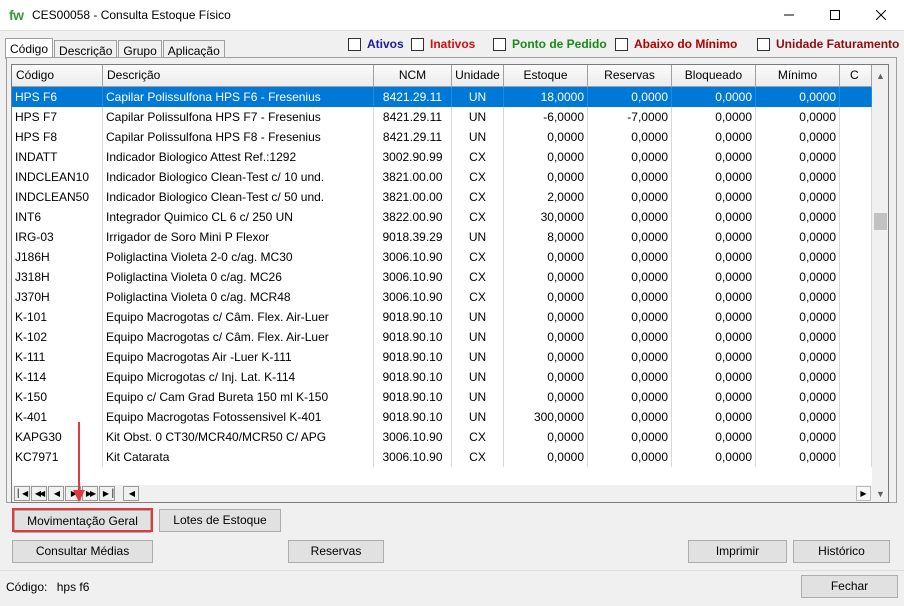 This screenshot has width=904, height=606. What do you see at coordinates (57, 76) in the screenshot?
I see `col-header-codigo: Código` at bounding box center [57, 76].